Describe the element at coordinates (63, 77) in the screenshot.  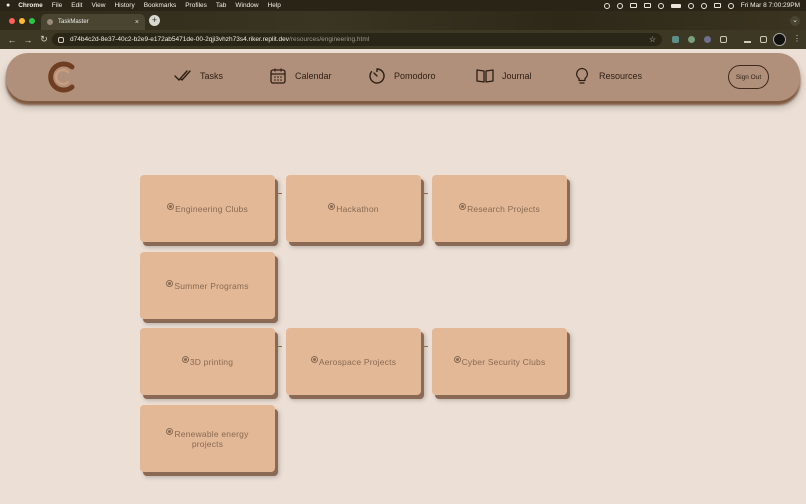
I see `app-logo` at that location.